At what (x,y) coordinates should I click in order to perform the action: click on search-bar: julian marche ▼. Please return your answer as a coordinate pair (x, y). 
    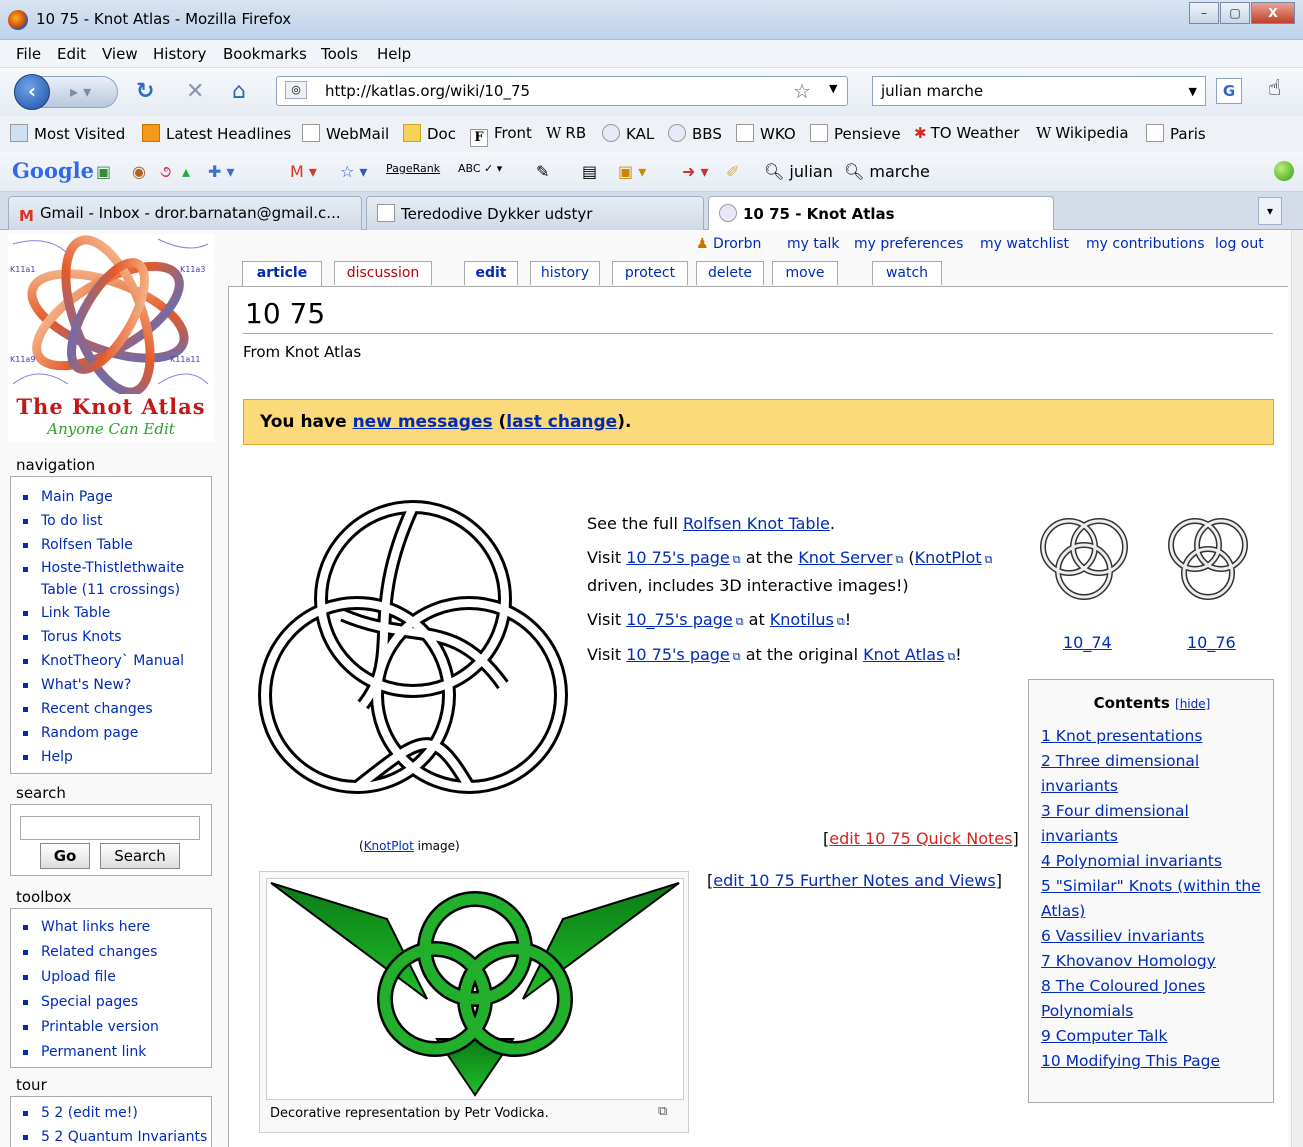
    Looking at the image, I should click on (1039, 91).